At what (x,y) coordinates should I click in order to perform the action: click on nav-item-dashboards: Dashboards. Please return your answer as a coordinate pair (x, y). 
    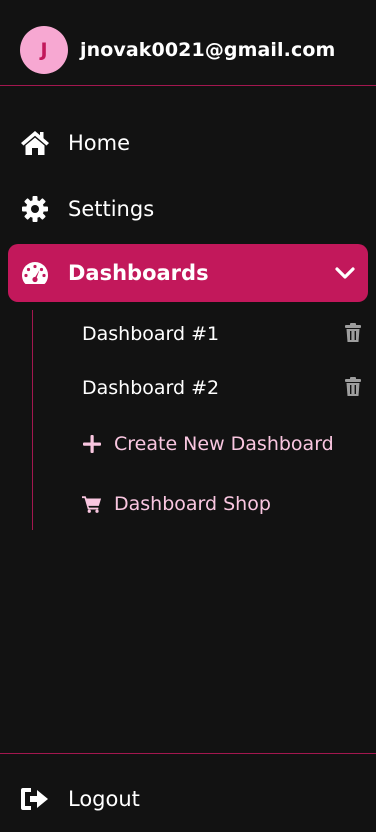
    Looking at the image, I should click on (188, 273).